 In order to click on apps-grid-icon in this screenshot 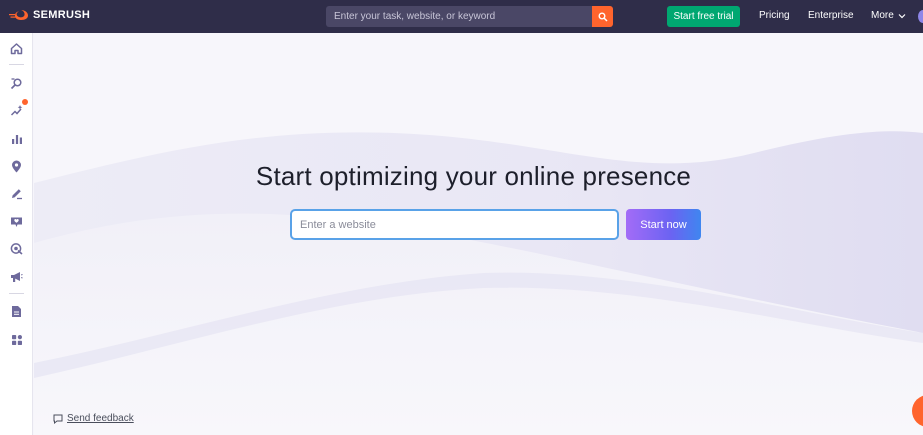, I will do `click(16, 339)`.